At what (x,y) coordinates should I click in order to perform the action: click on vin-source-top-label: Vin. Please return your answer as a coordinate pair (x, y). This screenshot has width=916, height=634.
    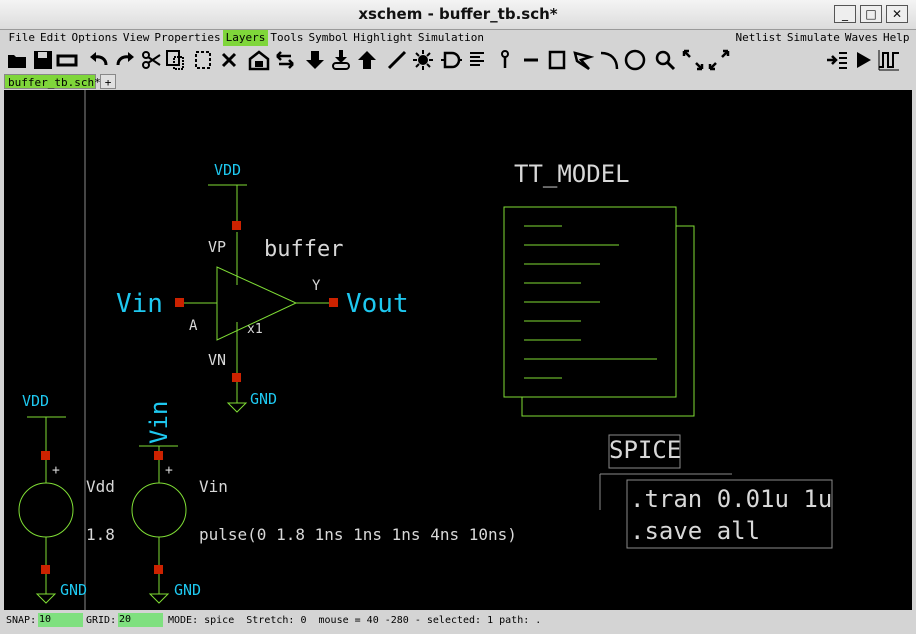
    Looking at the image, I should click on (159, 422).